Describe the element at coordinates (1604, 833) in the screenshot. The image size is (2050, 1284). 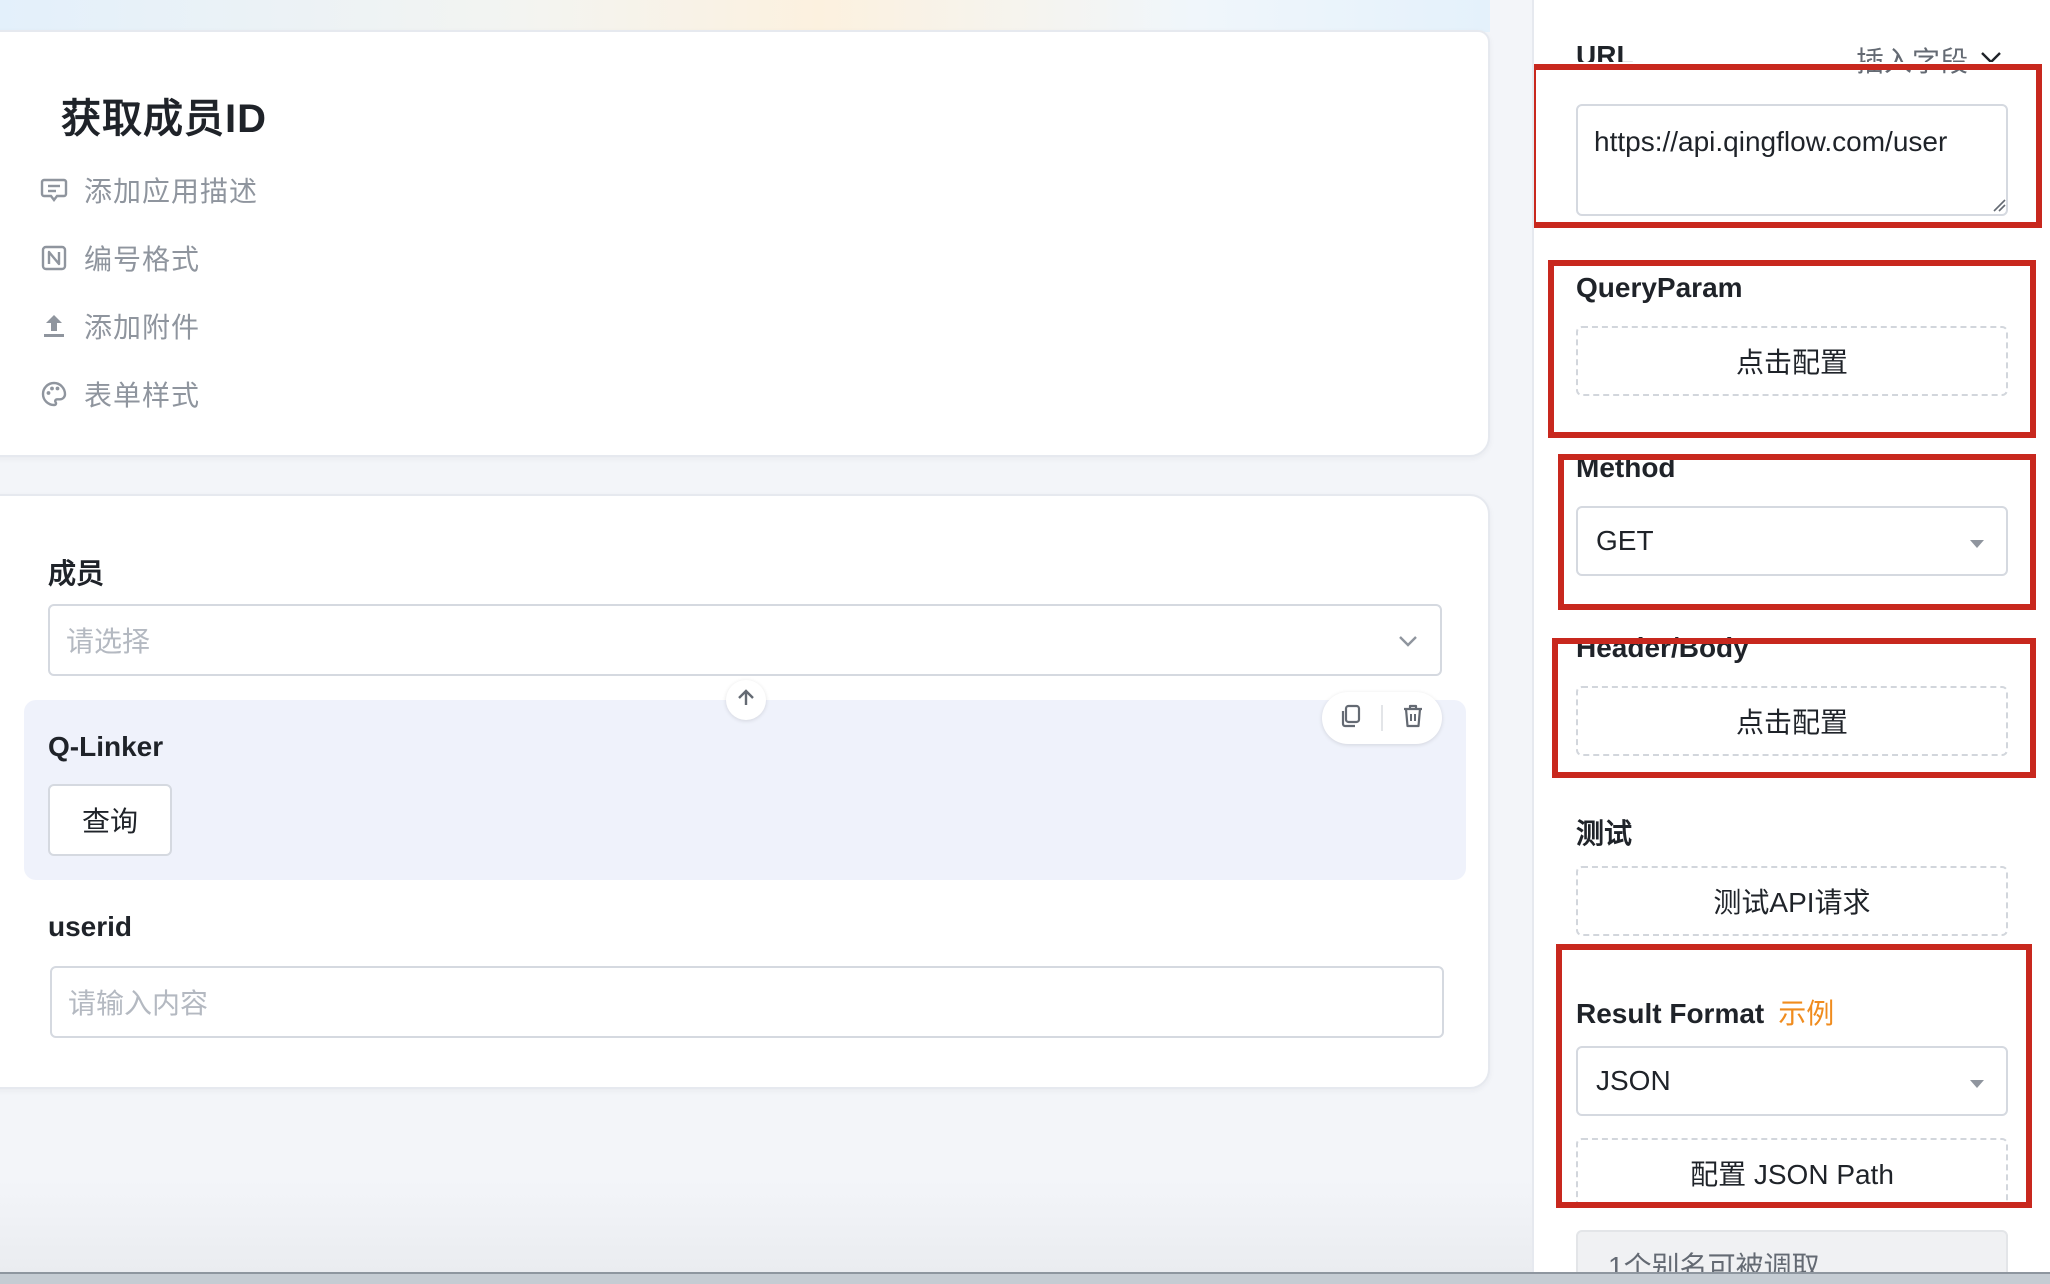
I see `test-label: 测试` at that location.